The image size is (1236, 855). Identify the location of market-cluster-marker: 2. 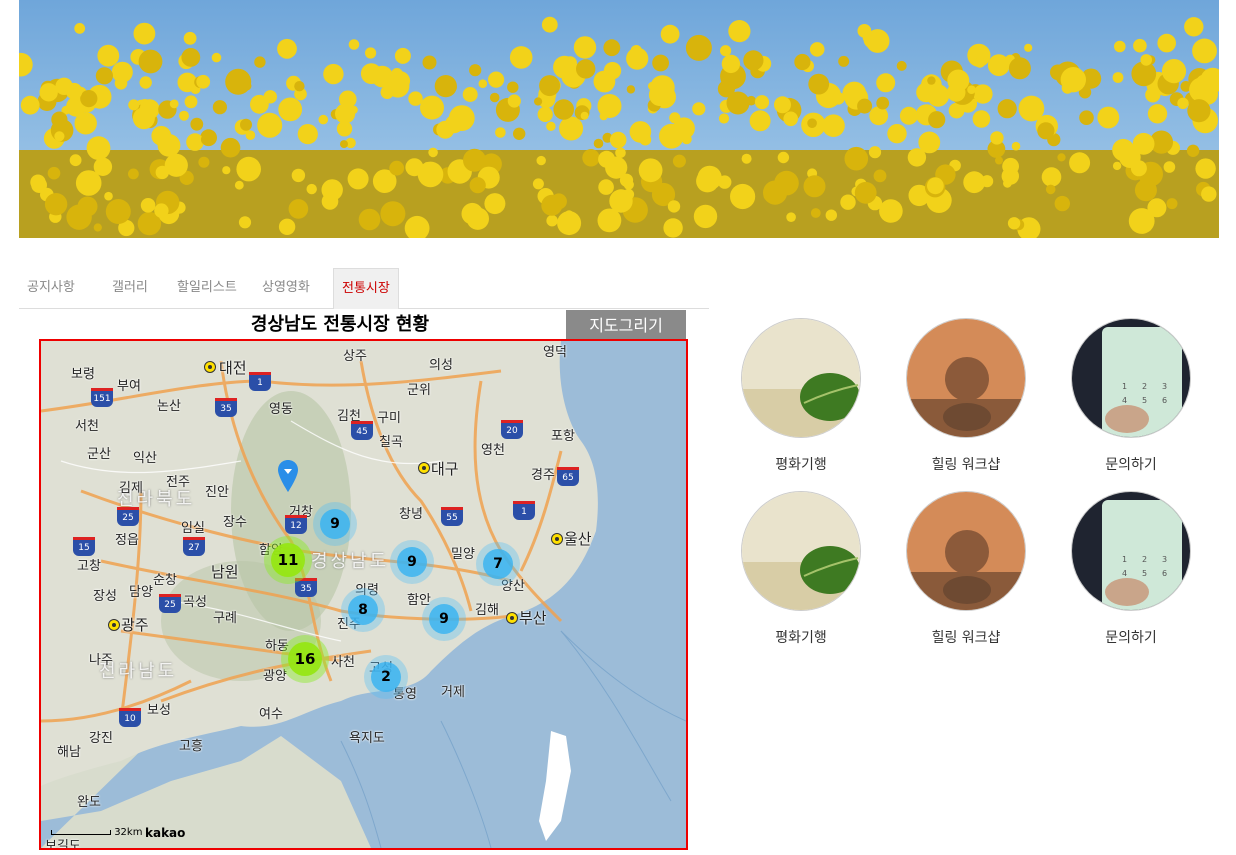
(386, 677).